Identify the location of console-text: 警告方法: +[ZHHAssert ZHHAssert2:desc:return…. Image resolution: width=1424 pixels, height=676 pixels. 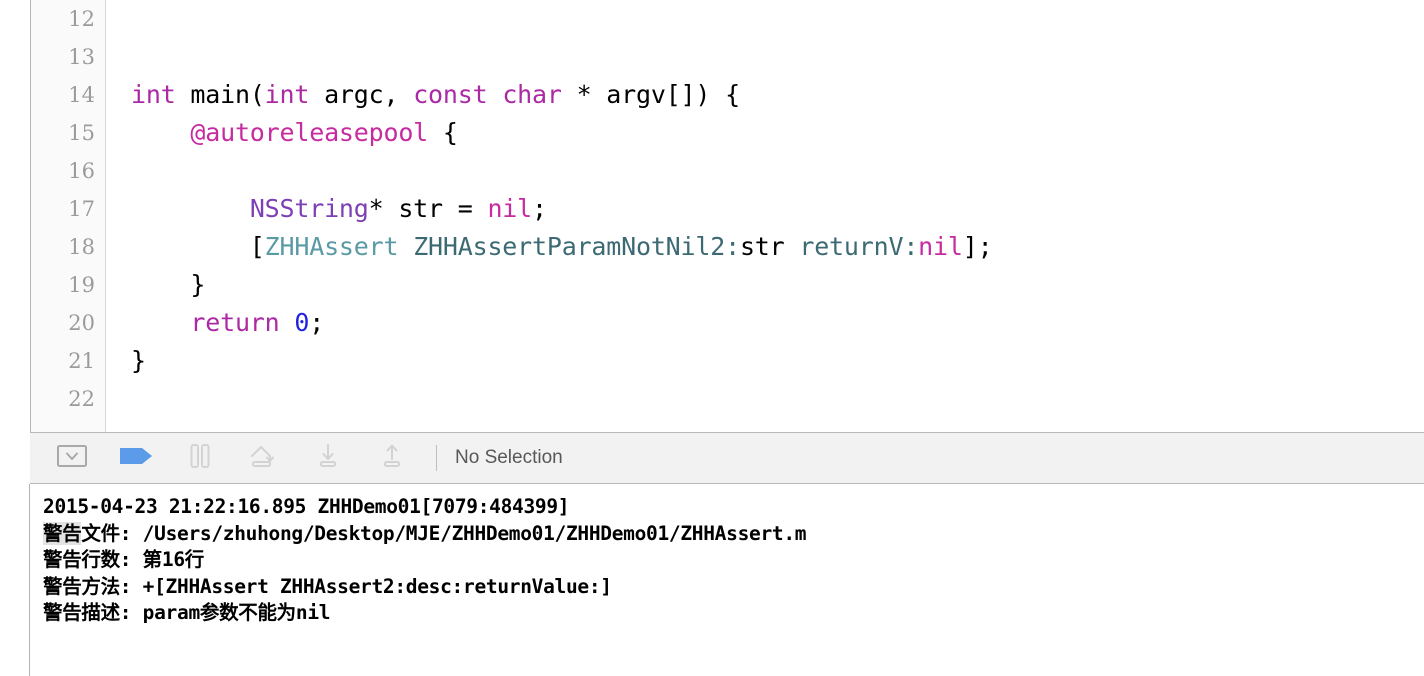
(327, 586).